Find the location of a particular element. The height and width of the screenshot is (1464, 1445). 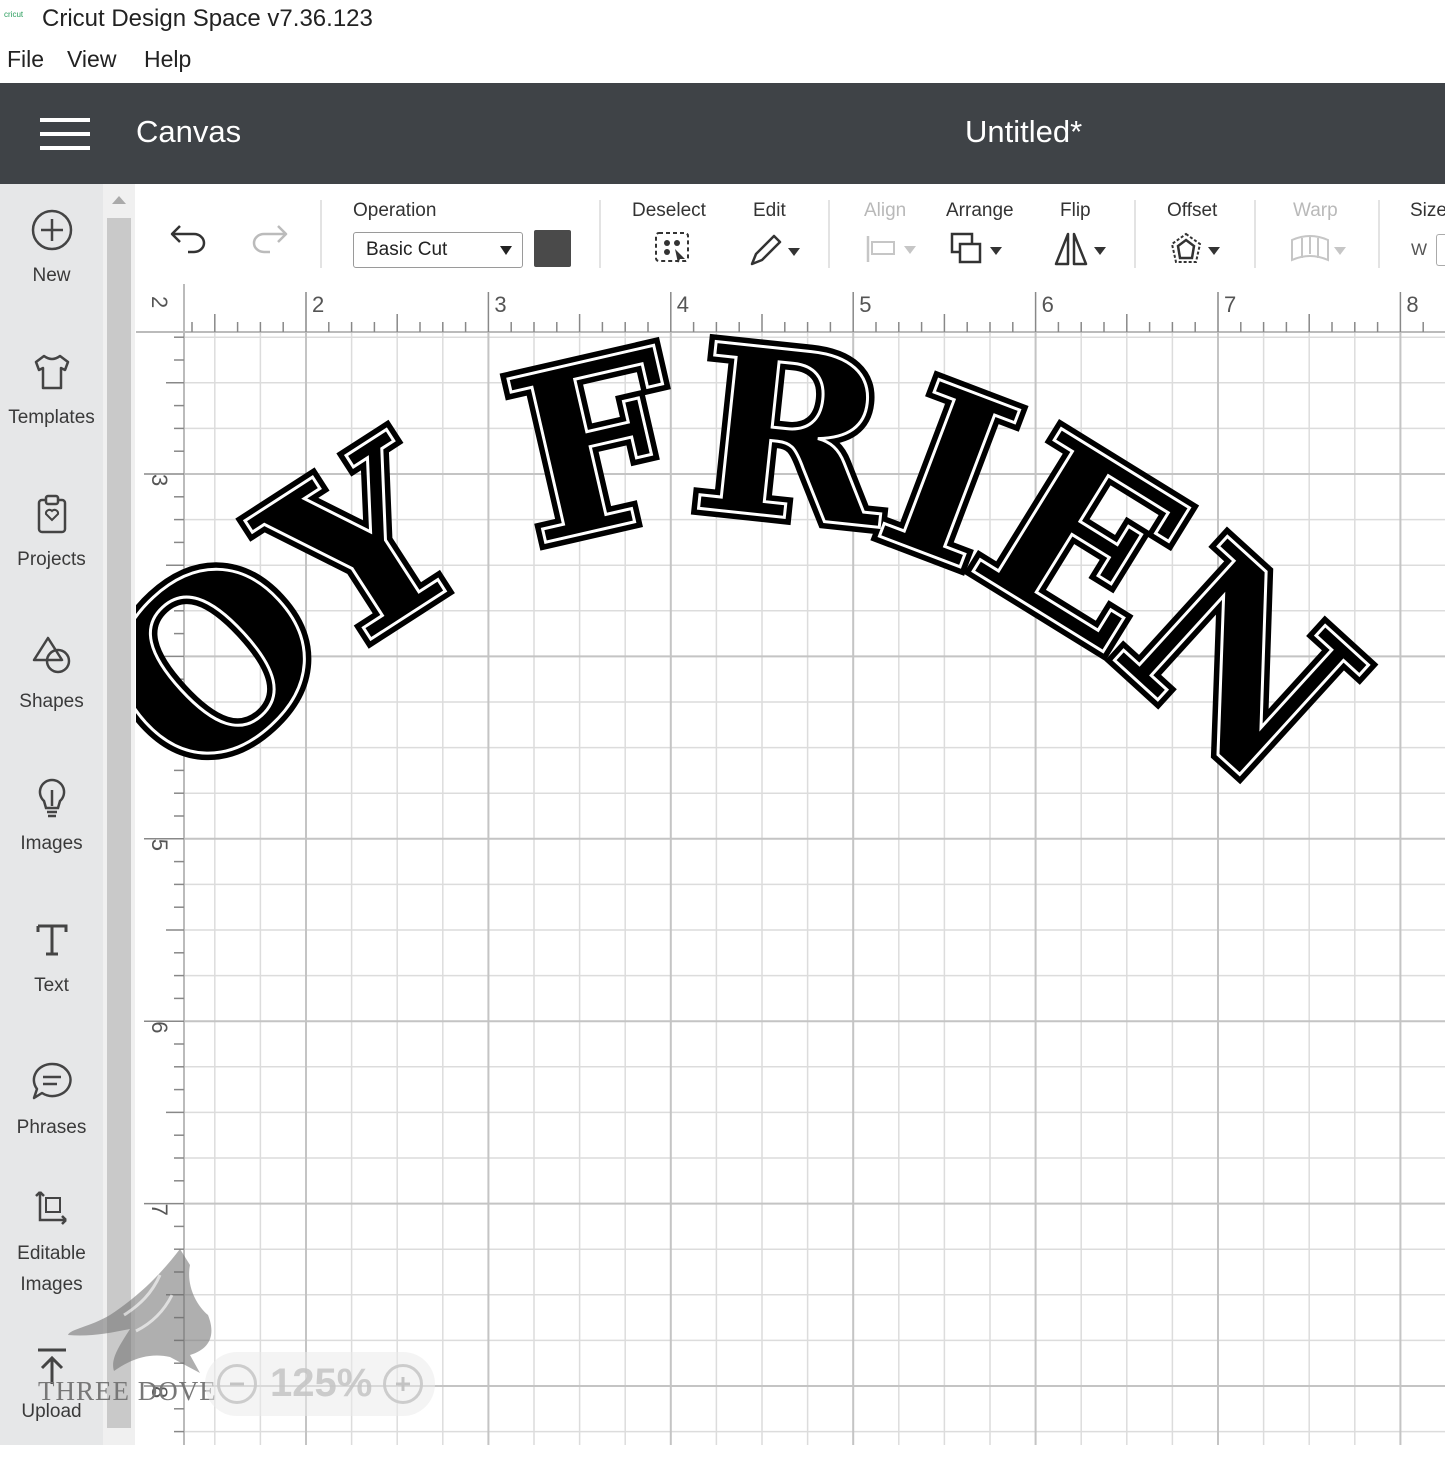

chevron-down-icon is located at coordinates (506, 250).